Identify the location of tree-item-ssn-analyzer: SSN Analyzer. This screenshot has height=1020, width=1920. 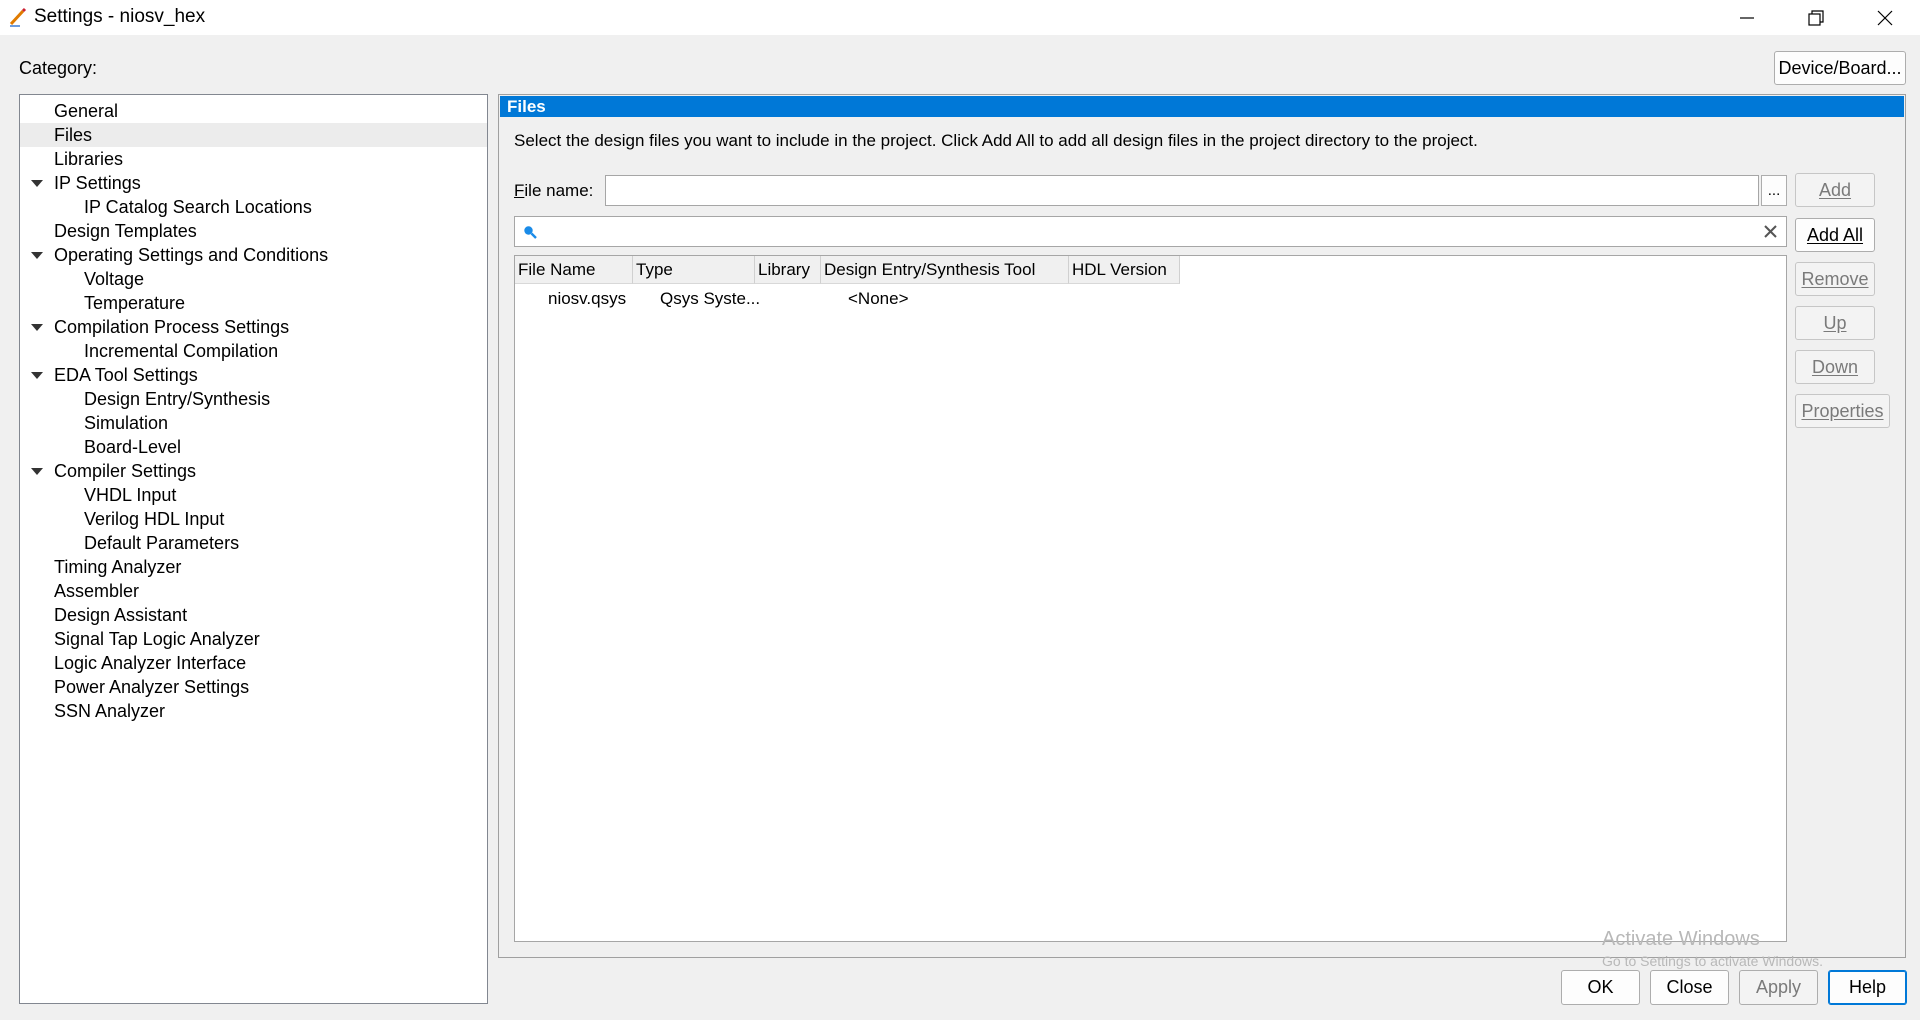
(253, 711).